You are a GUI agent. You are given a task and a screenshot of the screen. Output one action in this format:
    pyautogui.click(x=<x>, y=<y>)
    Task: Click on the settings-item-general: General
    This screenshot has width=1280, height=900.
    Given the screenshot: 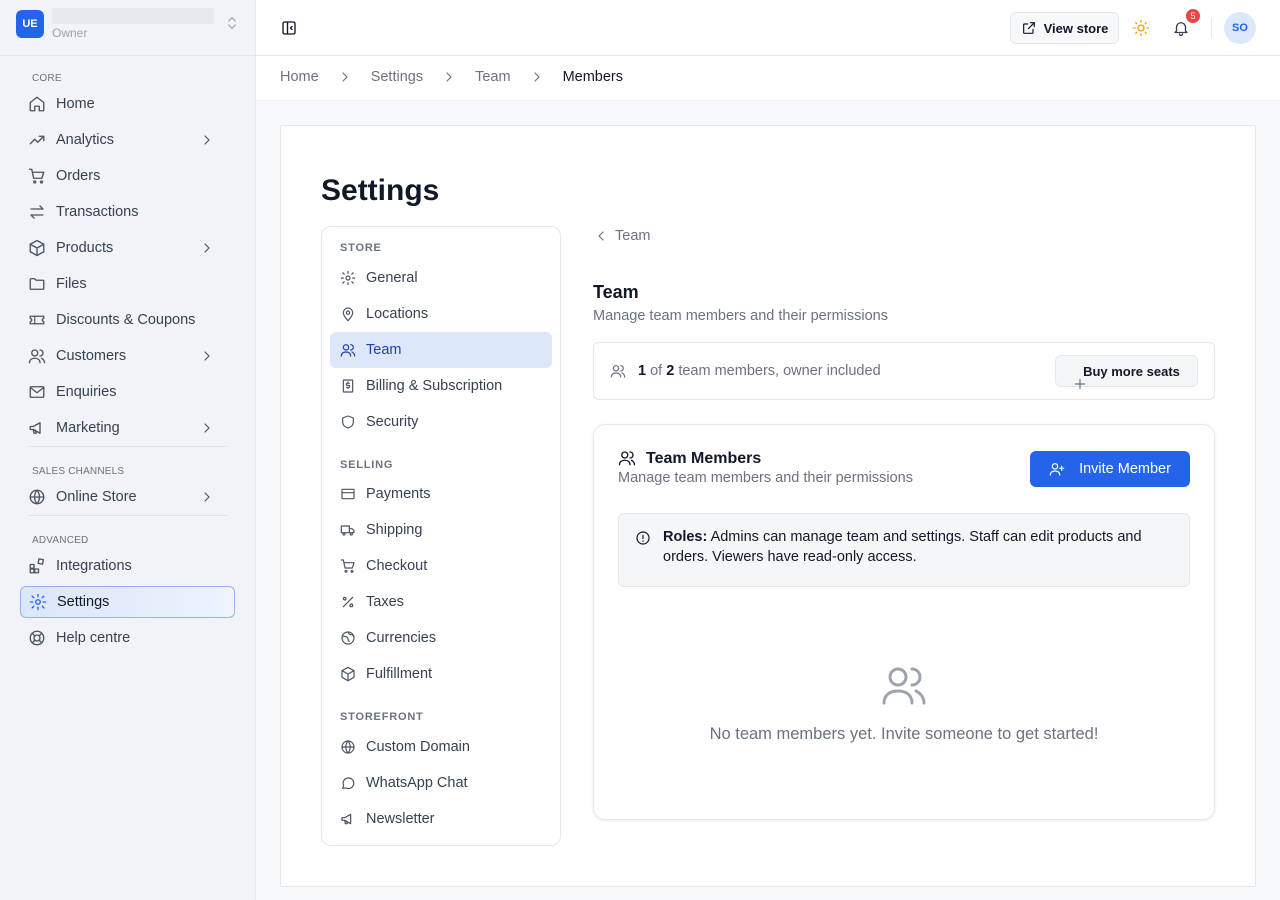 What is the action you would take?
    pyautogui.click(x=441, y=278)
    